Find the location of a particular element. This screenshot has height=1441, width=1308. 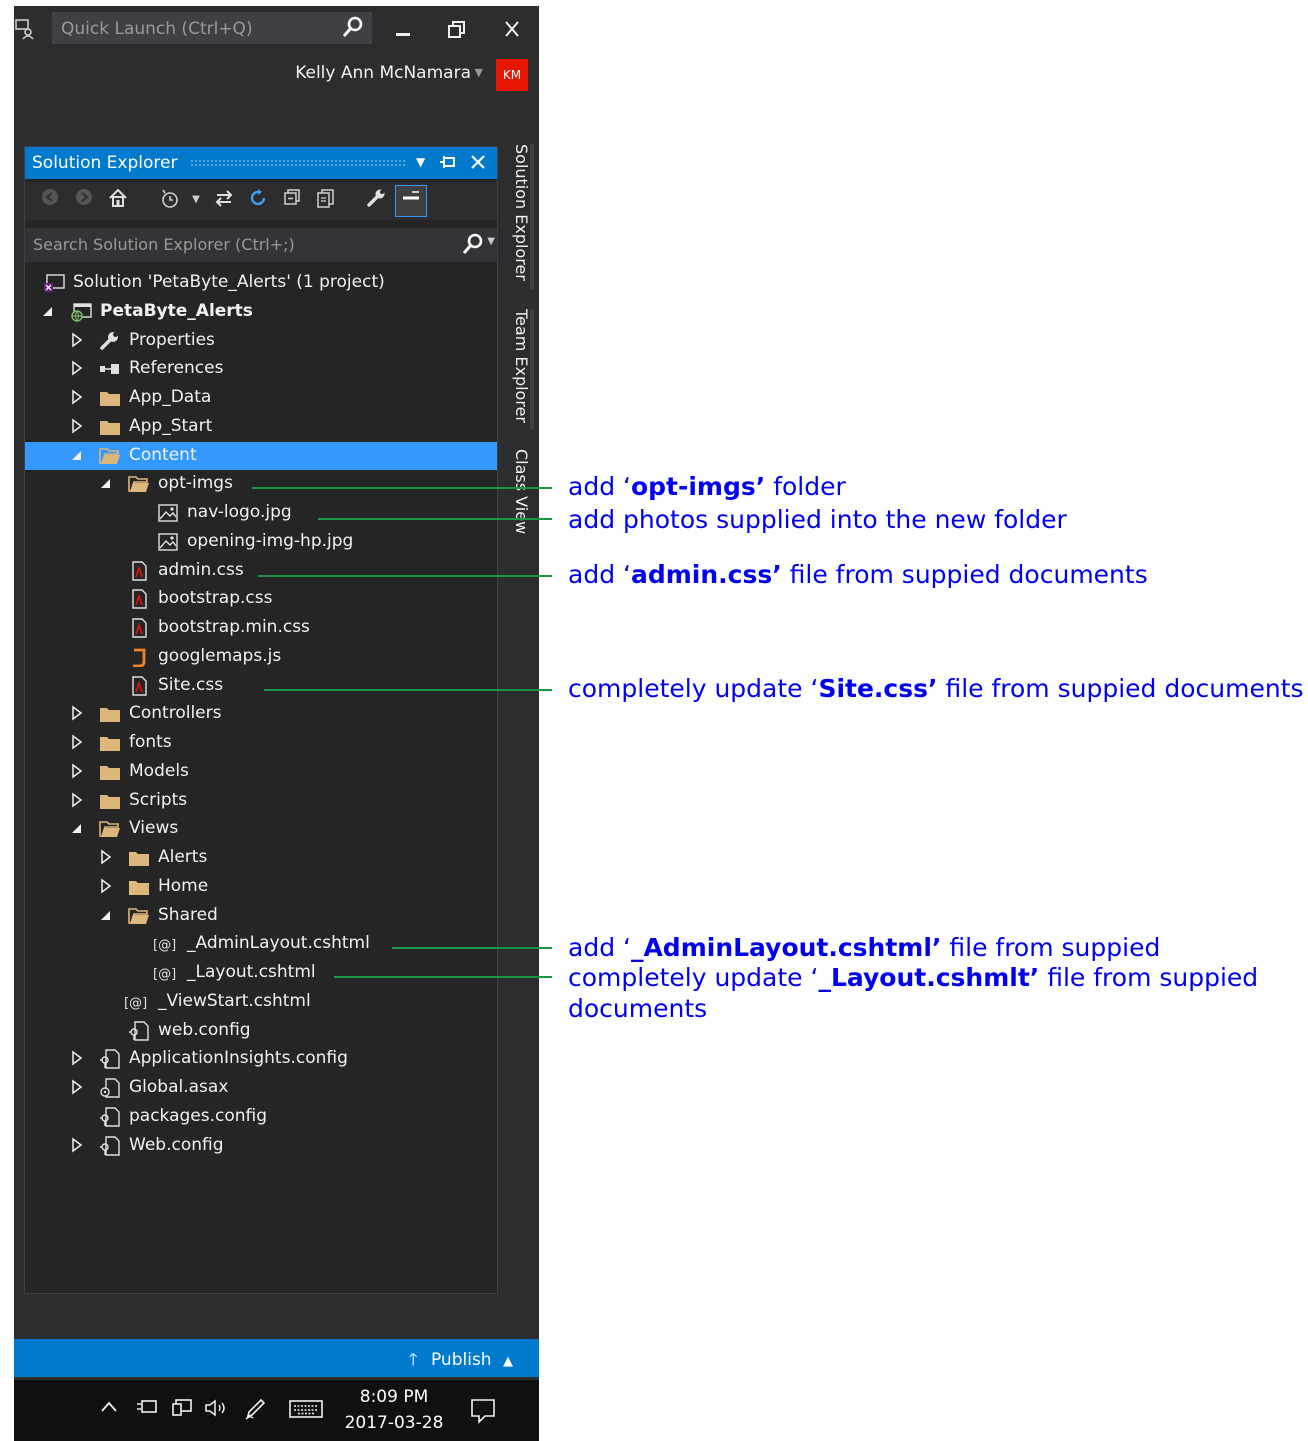

tree-item: Site.css is located at coordinates (261, 686).